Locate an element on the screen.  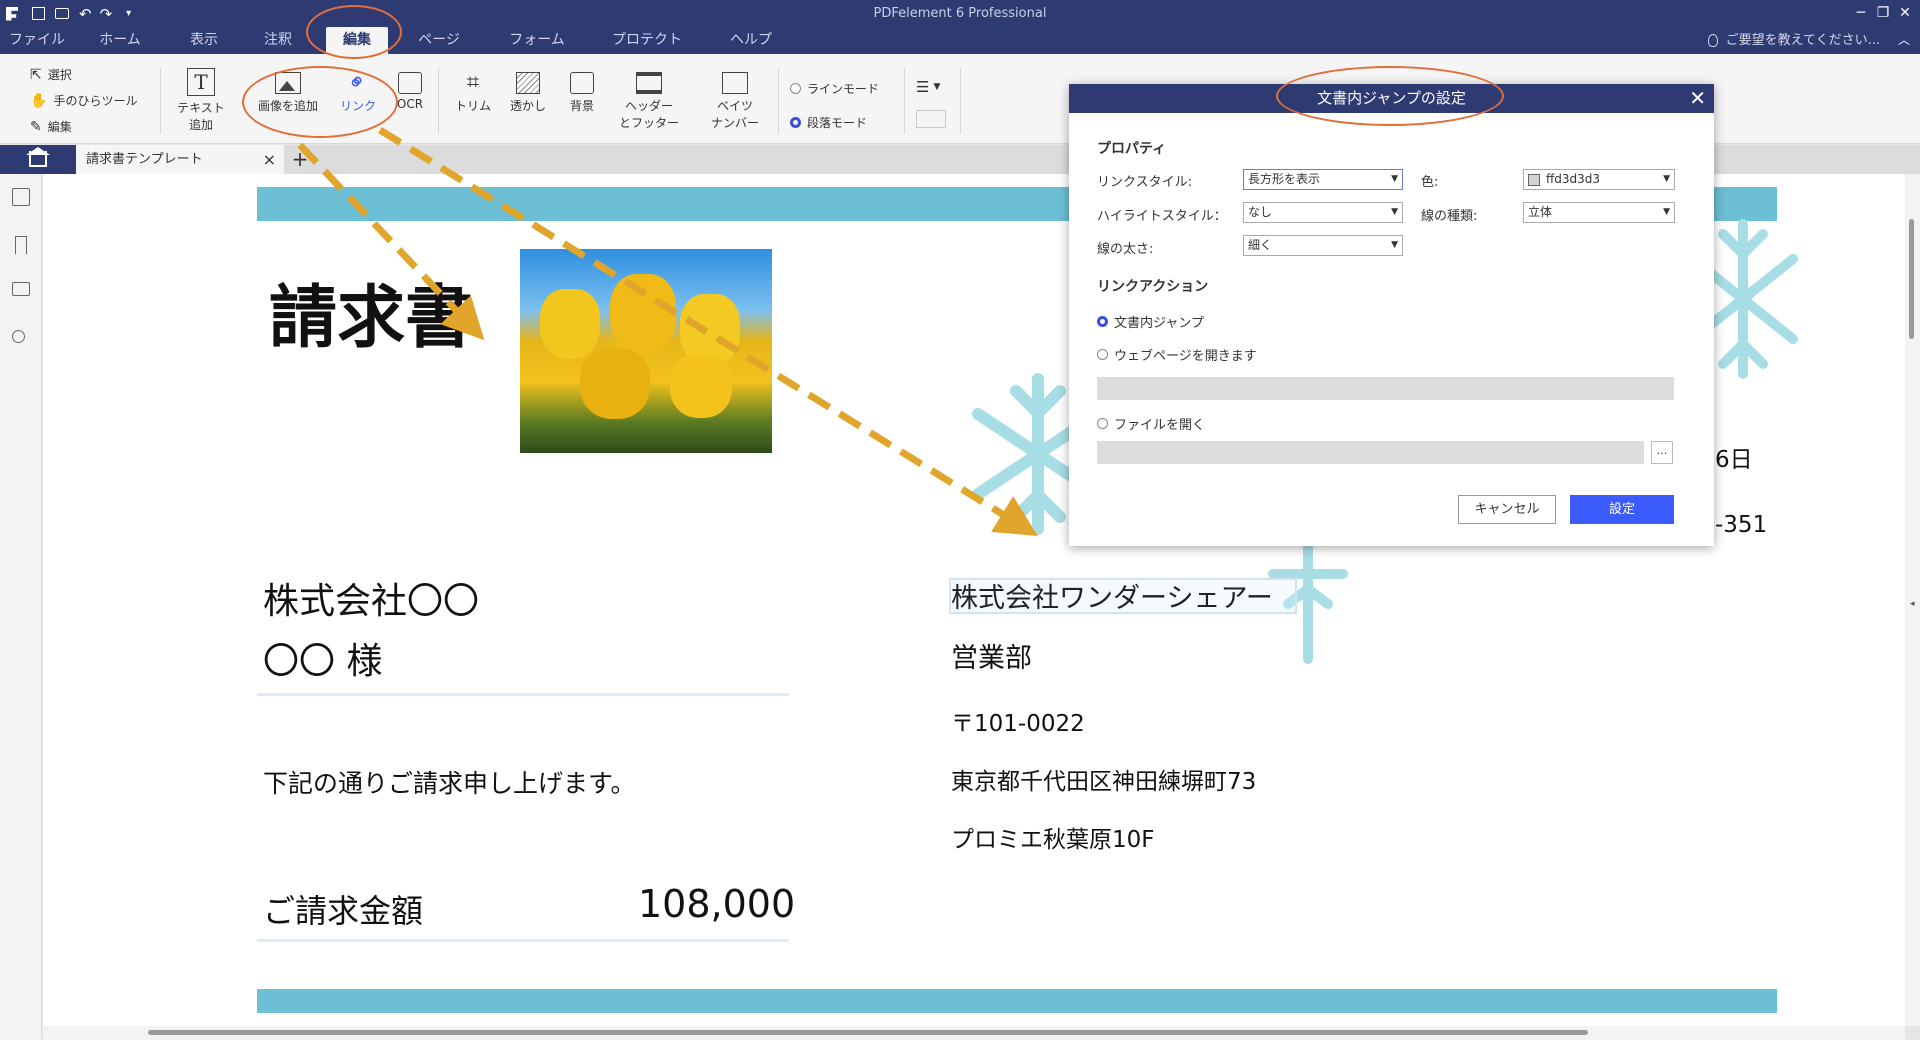
highlight-ellipse-image-link is located at coordinates (320, 102).